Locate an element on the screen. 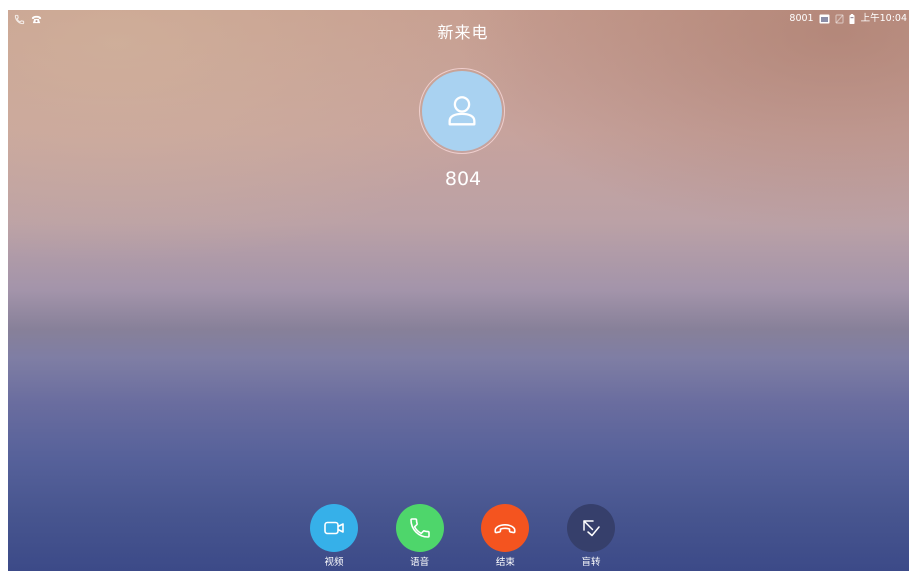 Image resolution: width=911 pixels, height=573 pixels. action-transfer: 盲转 is located at coordinates (591, 536).